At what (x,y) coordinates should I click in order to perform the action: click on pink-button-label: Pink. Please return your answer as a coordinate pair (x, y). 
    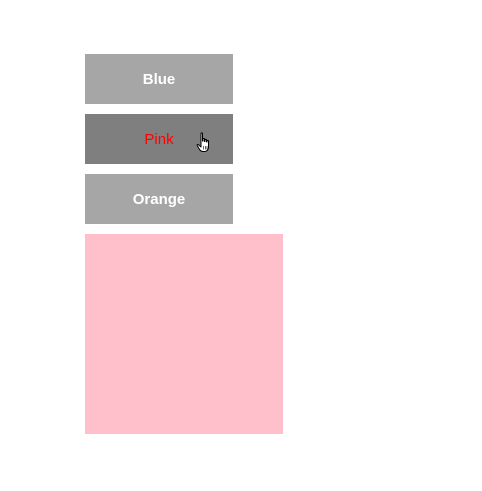
    Looking at the image, I should click on (159, 139).